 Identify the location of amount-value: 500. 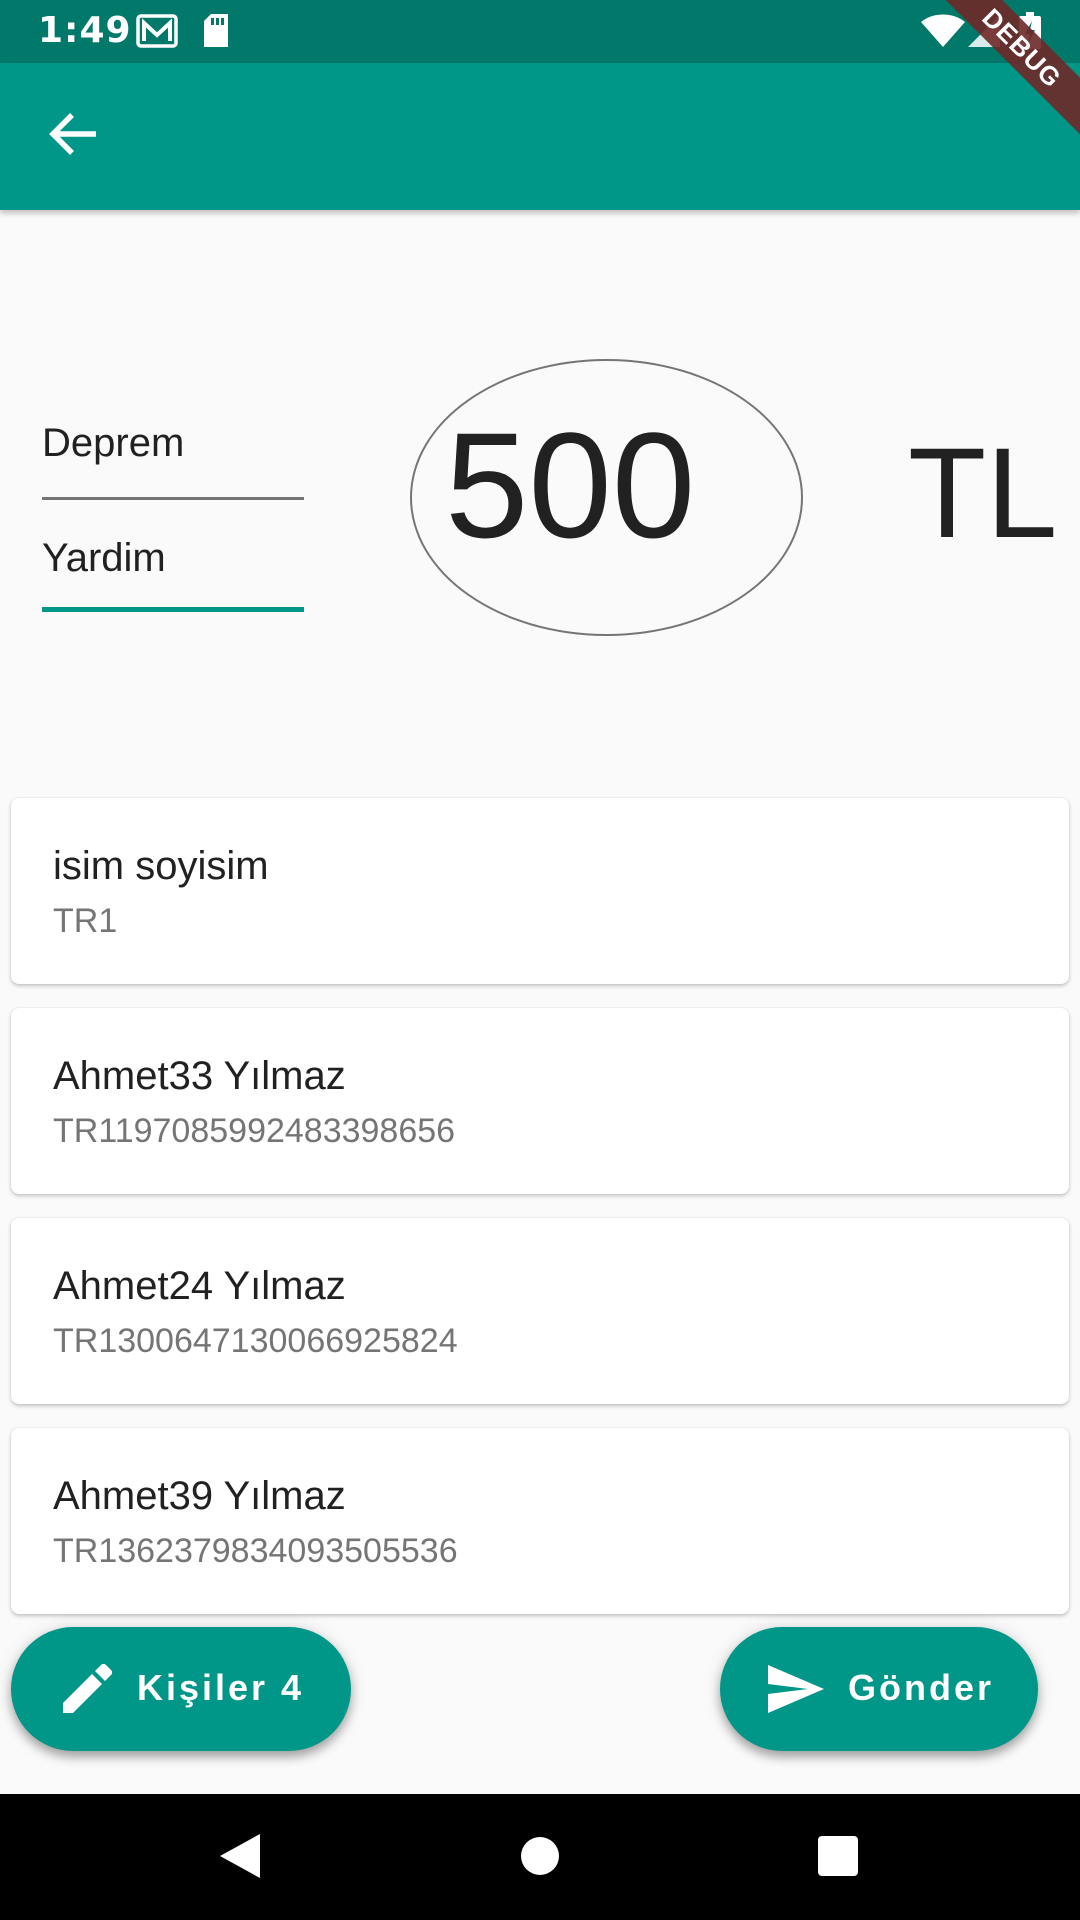
(570, 485).